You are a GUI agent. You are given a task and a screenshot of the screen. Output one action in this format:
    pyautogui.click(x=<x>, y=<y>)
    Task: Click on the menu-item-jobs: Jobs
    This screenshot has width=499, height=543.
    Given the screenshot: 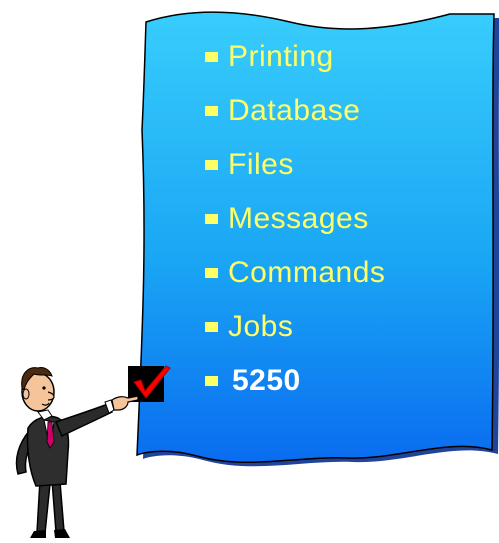 What is the action you would take?
    pyautogui.click(x=295, y=327)
    